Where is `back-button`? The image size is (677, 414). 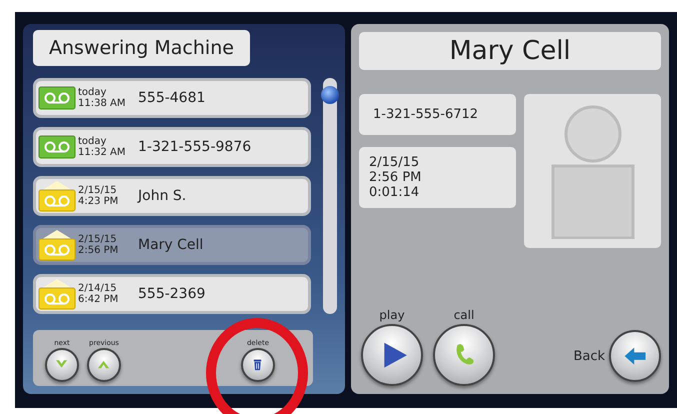 back-button is located at coordinates (635, 356).